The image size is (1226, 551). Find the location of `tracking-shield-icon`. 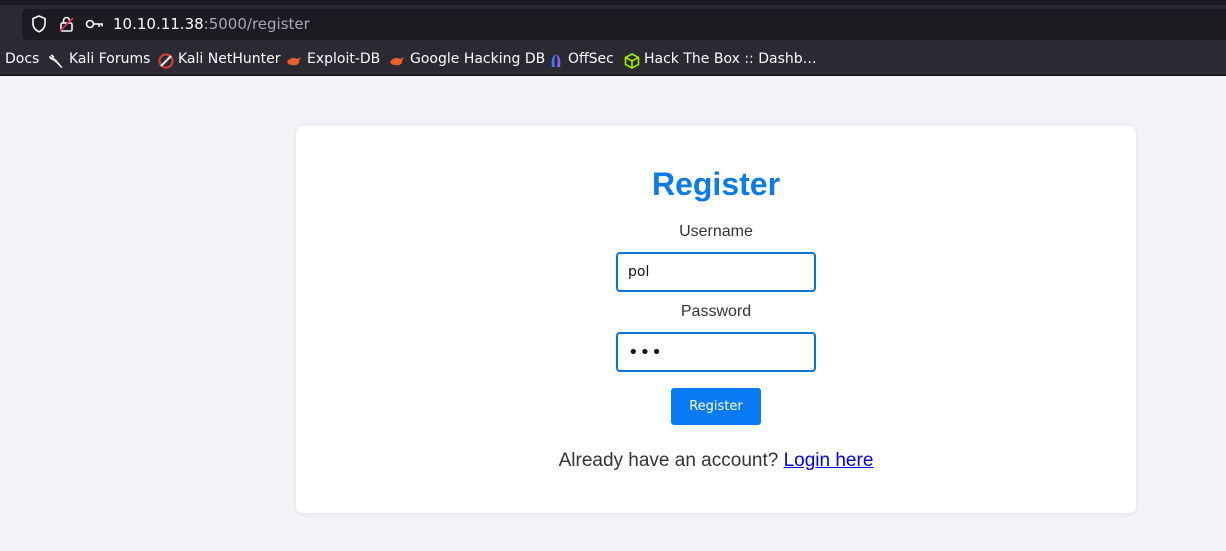

tracking-shield-icon is located at coordinates (39, 26).